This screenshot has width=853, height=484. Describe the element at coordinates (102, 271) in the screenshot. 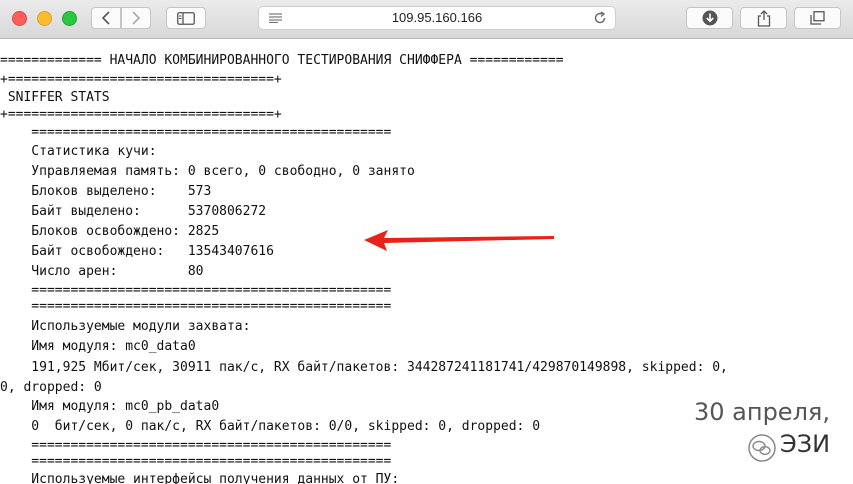

I see `arena-count-line: Число арен: 80` at that location.